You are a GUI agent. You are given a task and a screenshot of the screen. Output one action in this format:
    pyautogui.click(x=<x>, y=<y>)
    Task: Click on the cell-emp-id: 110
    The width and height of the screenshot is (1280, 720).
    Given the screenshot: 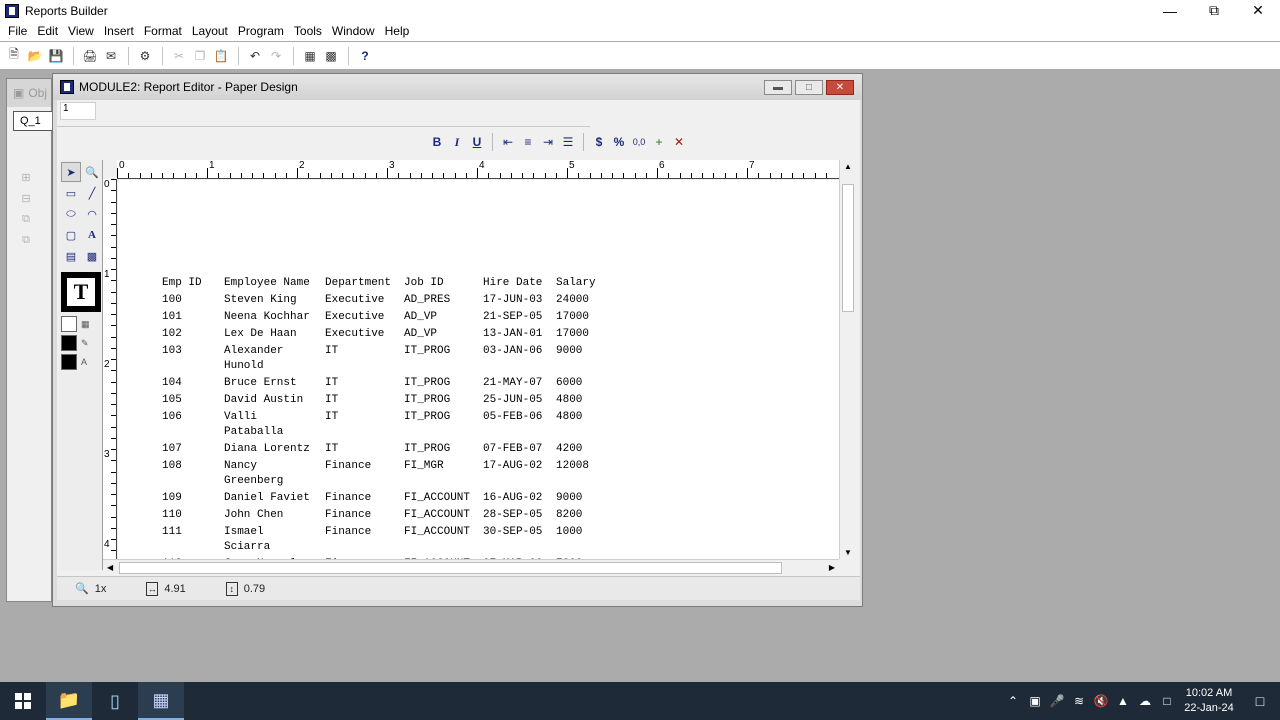 What is the action you would take?
    pyautogui.click(x=193, y=515)
    